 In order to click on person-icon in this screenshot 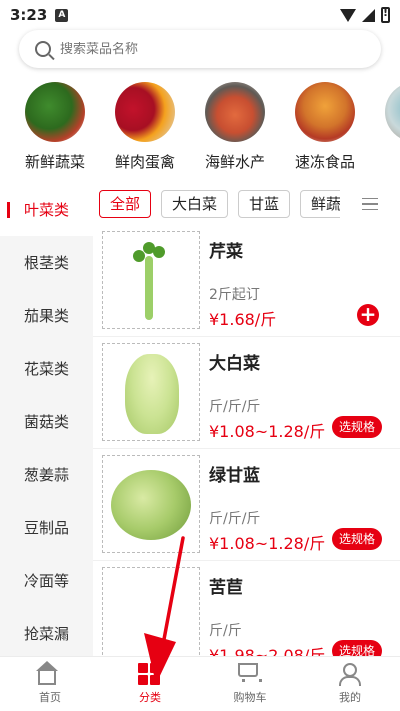, I will do `click(350, 674)`.